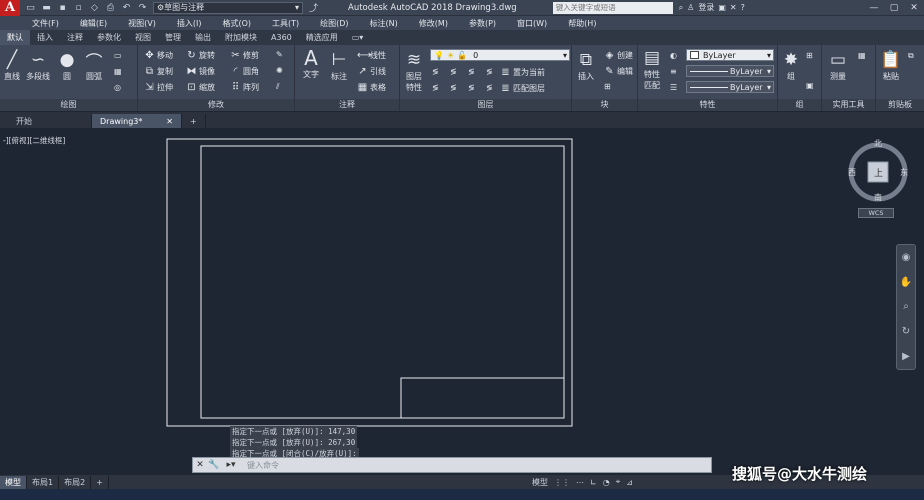 Image resolution: width=924 pixels, height=500 pixels. I want to click on fillet-button: ◜ 圆角, so click(244, 71).